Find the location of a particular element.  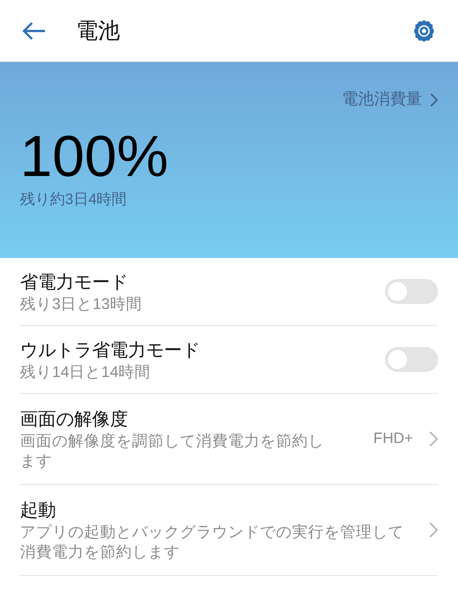

setting-value: FHD+ is located at coordinates (393, 438).